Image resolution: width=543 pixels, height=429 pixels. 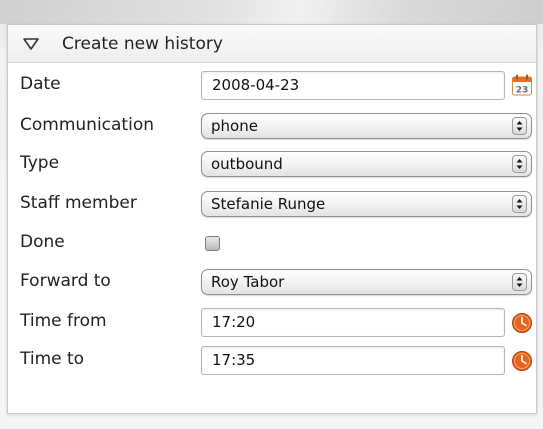 What do you see at coordinates (353, 360) in the screenshot?
I see `time-to-input: 17:35` at bounding box center [353, 360].